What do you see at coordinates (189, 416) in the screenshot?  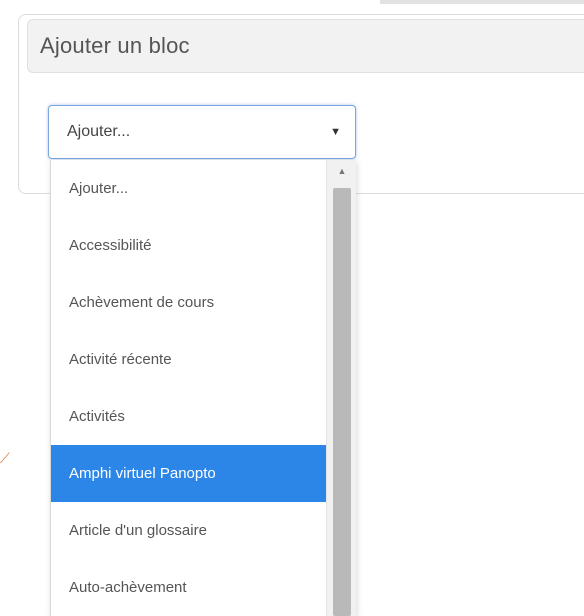 I see `dropdown-option-activites: Activités` at bounding box center [189, 416].